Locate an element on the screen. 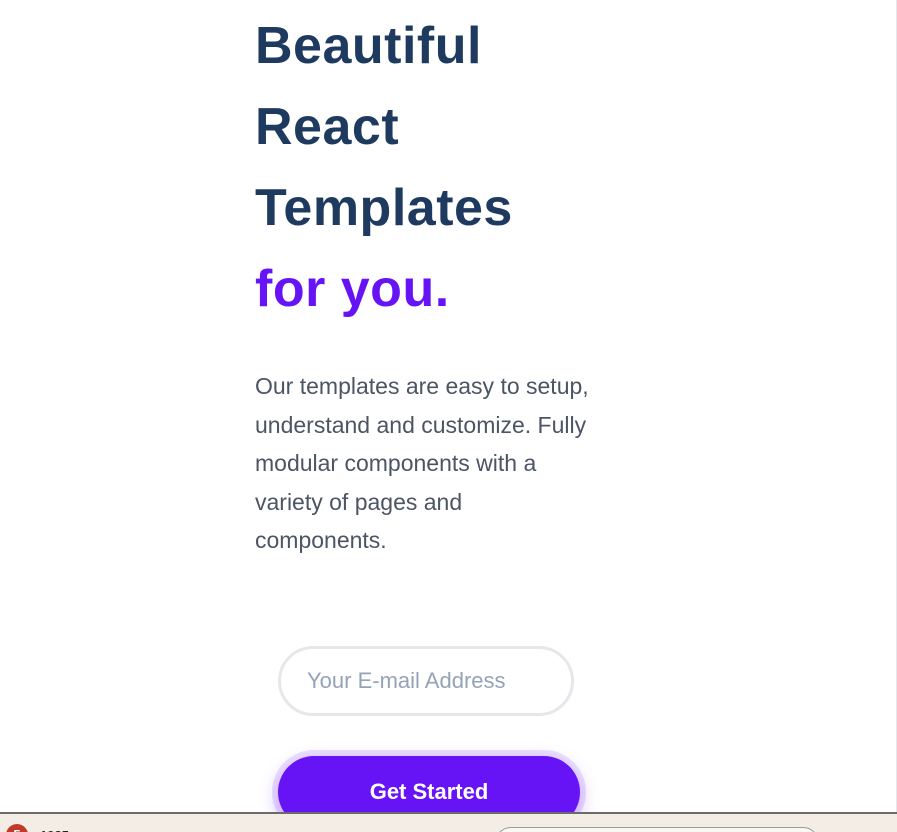 The width and height of the screenshot is (897, 832). headline-accent: for you. is located at coordinates (352, 289).